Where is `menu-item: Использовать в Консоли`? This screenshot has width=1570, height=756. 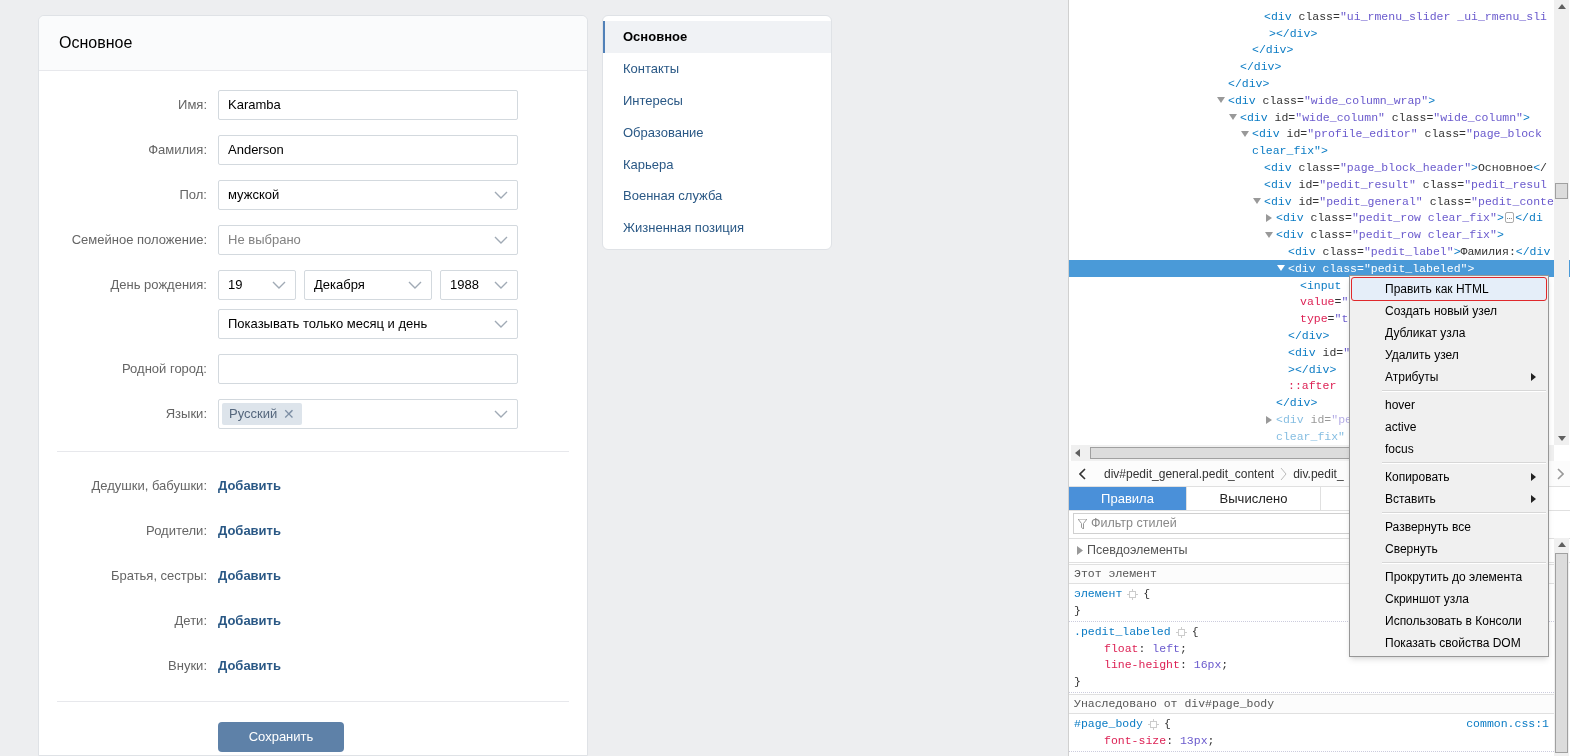
menu-item: Использовать в Консоли is located at coordinates (1449, 621).